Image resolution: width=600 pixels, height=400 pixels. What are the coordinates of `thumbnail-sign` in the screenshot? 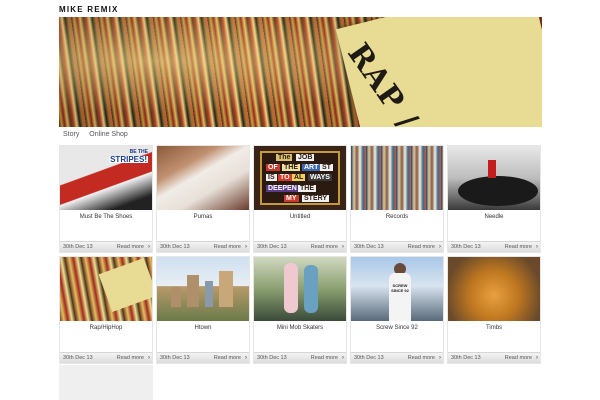 It's located at (125, 285).